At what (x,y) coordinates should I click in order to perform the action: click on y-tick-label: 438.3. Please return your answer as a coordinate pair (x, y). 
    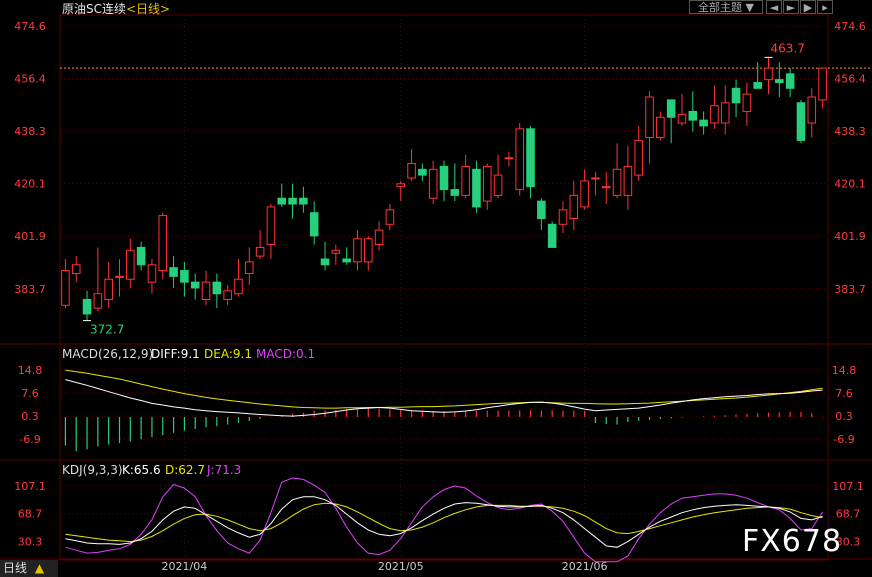
    Looking at the image, I should click on (30, 131).